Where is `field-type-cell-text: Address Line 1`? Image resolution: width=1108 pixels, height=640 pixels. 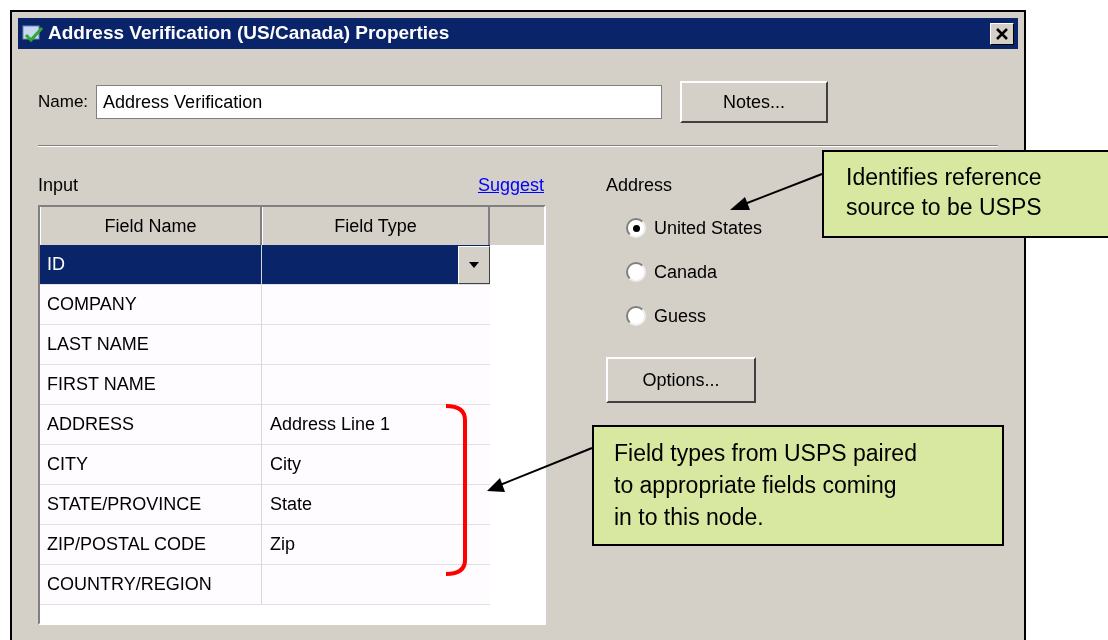
field-type-cell-text: Address Line 1 is located at coordinates (330, 424).